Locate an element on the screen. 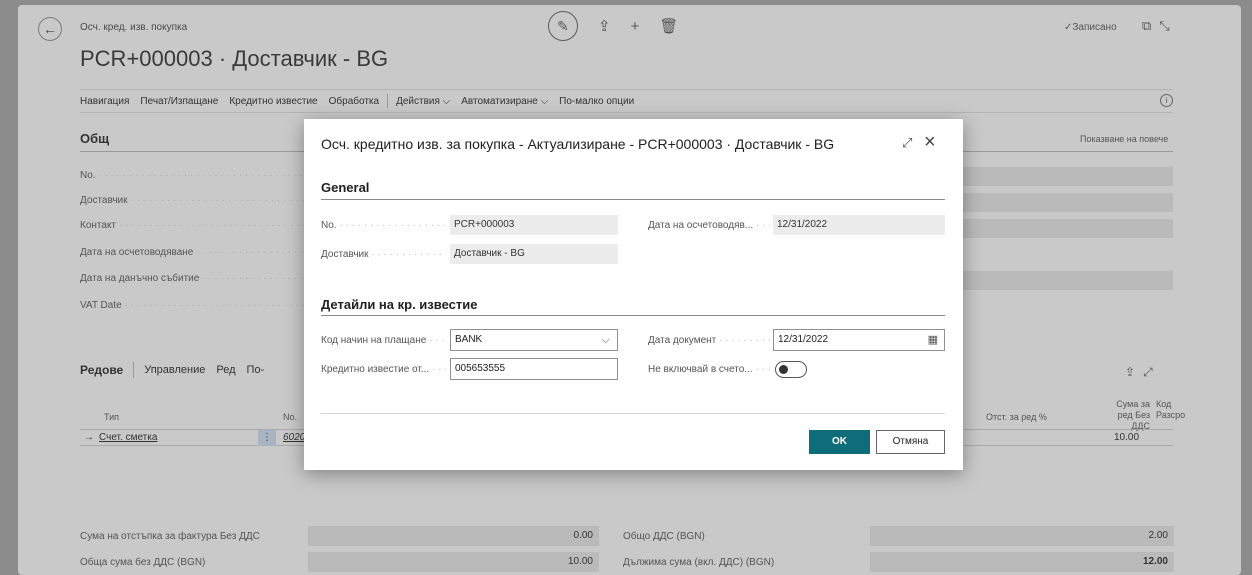  chevron-down-icon: ⌵ is located at coordinates (605, 340).